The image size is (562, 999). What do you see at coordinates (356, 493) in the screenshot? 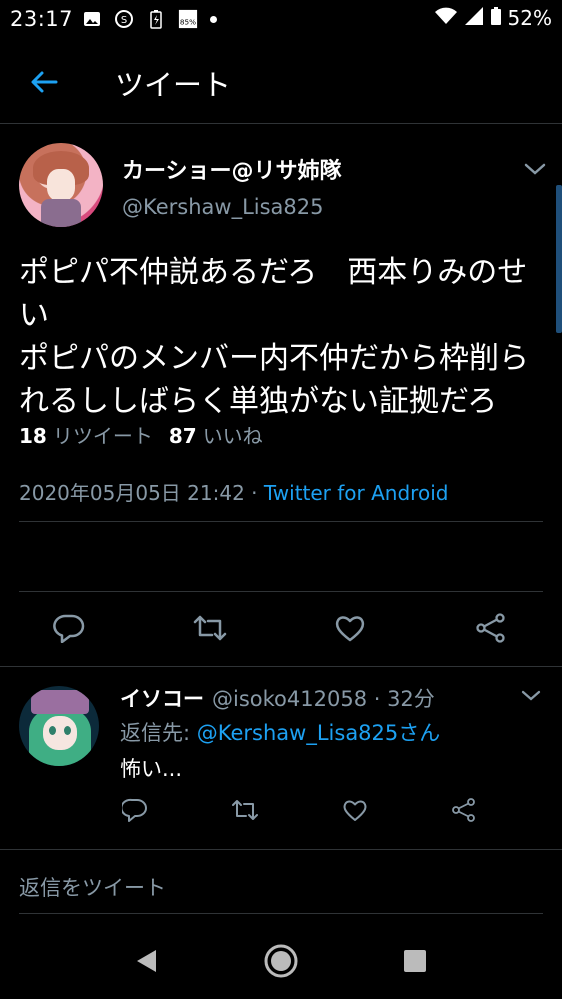
I see `tweet-source-link: Twitter for Android` at bounding box center [356, 493].